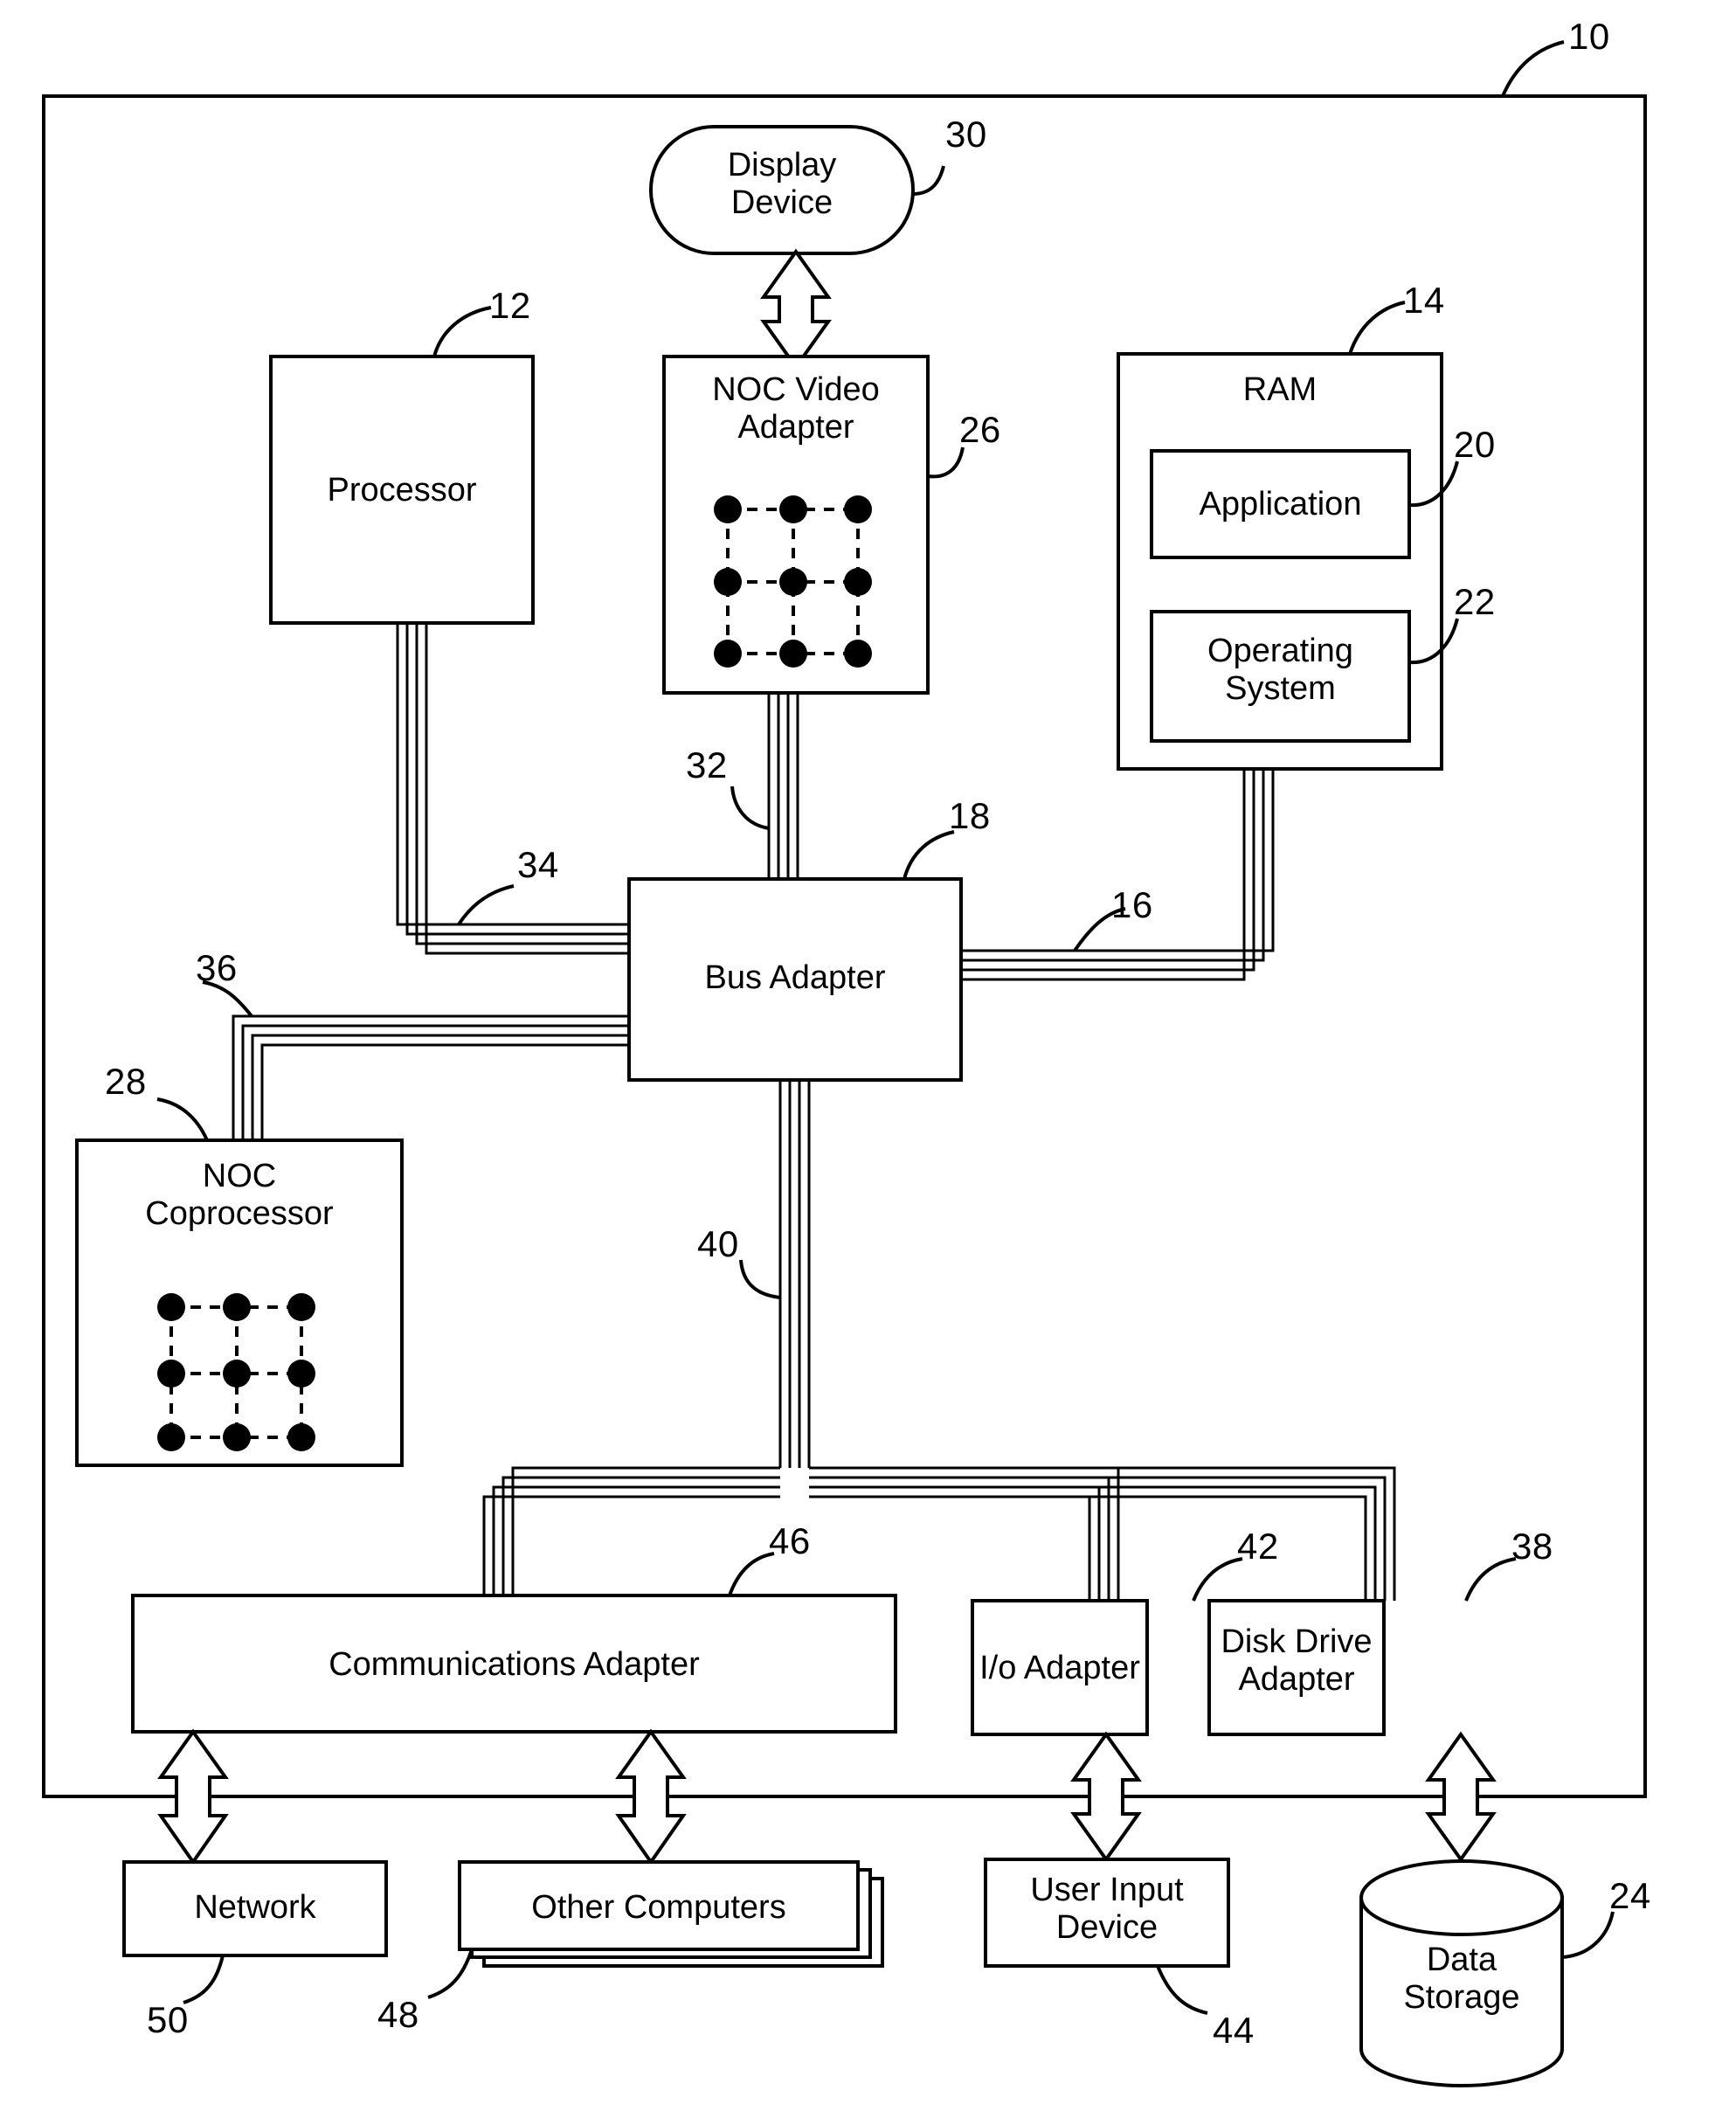 Image resolution: width=1736 pixels, height=2104 pixels. I want to click on bus-16-ram-to-bus-adapter, so click(1118, 875).